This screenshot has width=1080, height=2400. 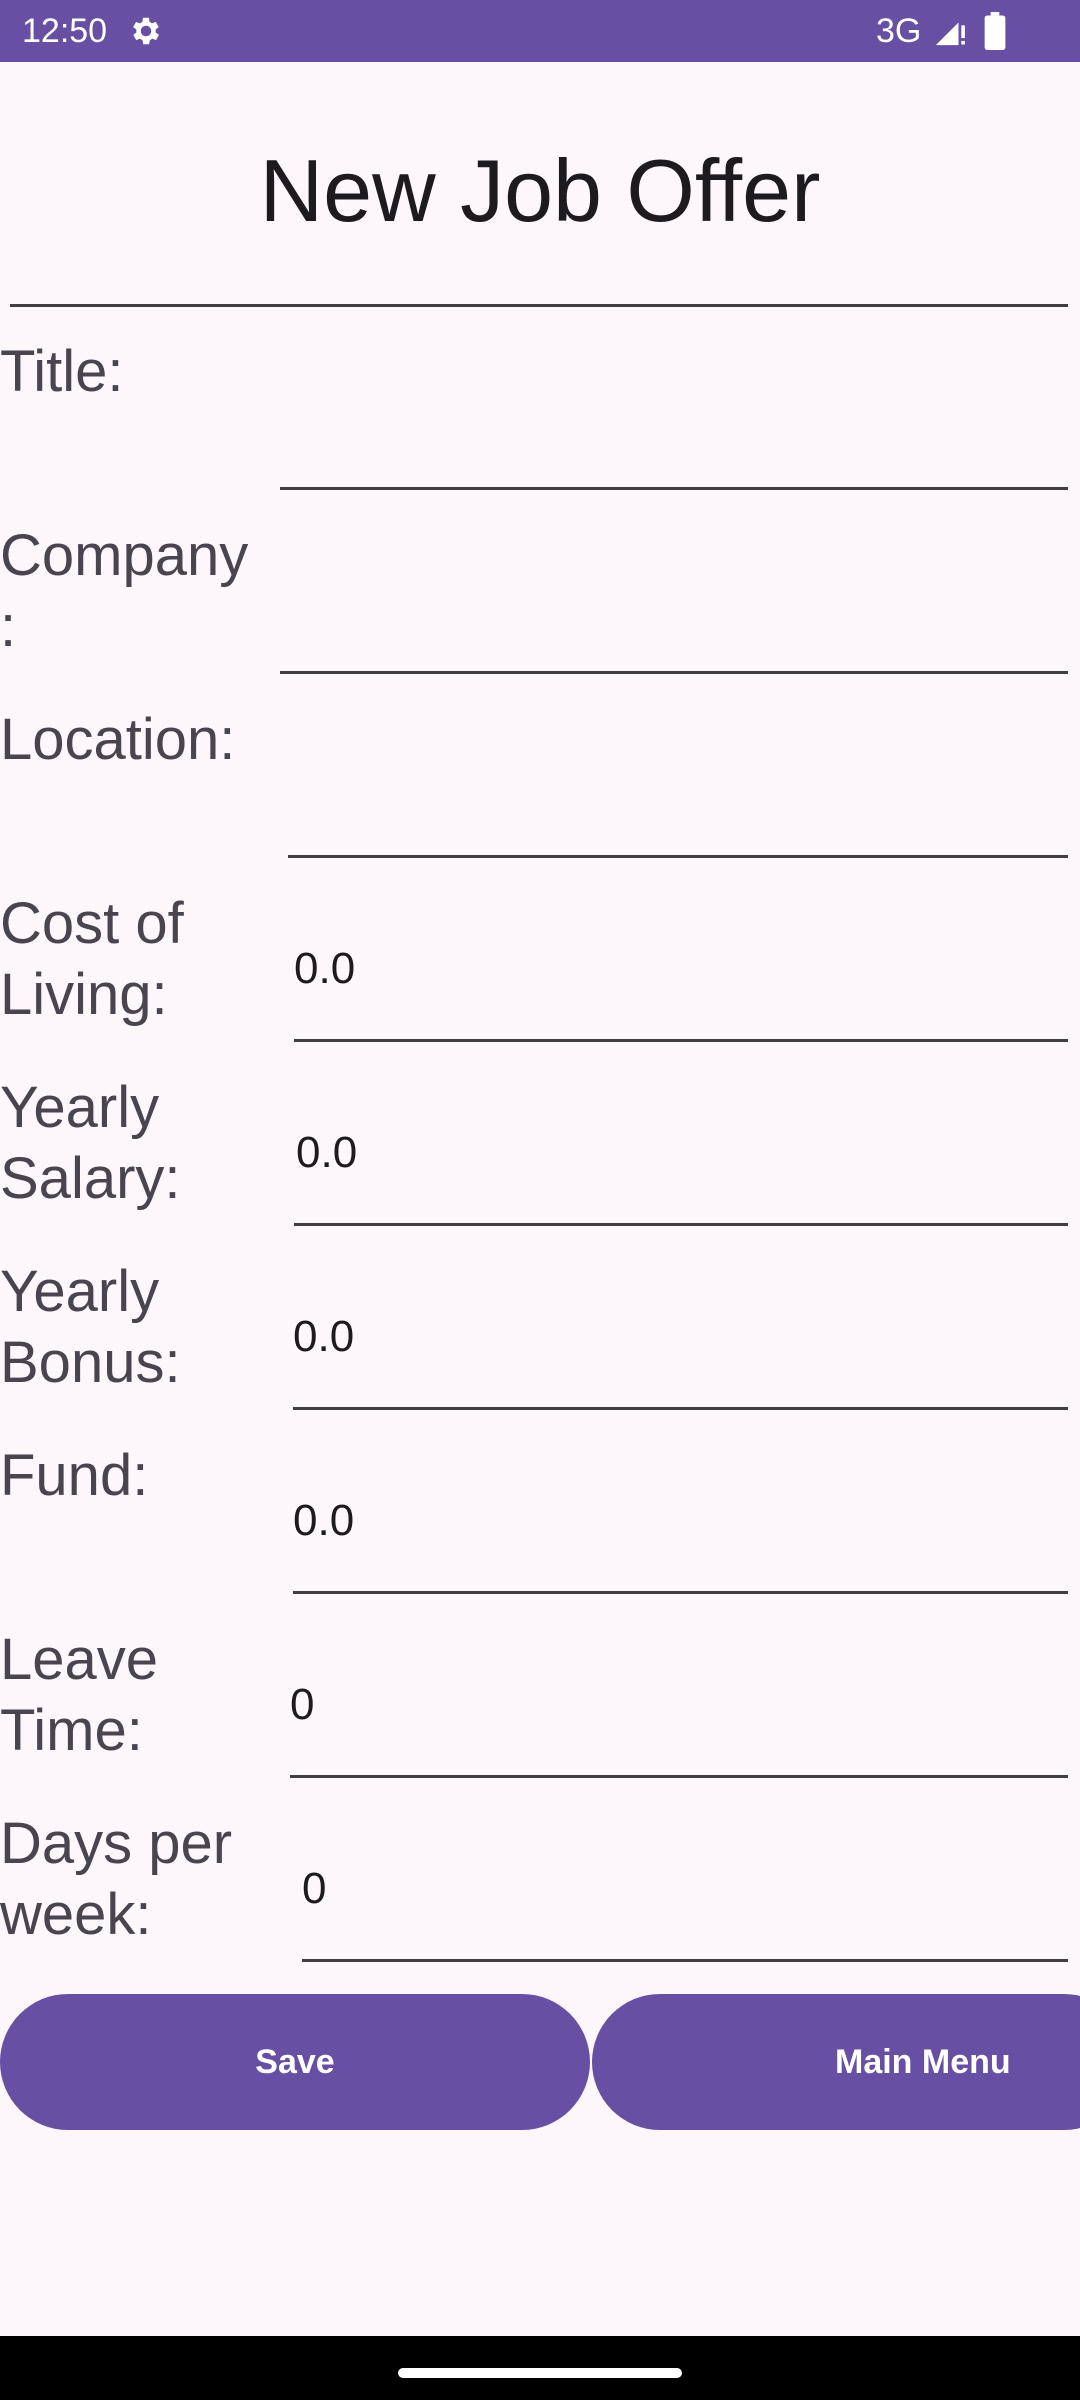 I want to click on battery-icon, so click(x=995, y=31).